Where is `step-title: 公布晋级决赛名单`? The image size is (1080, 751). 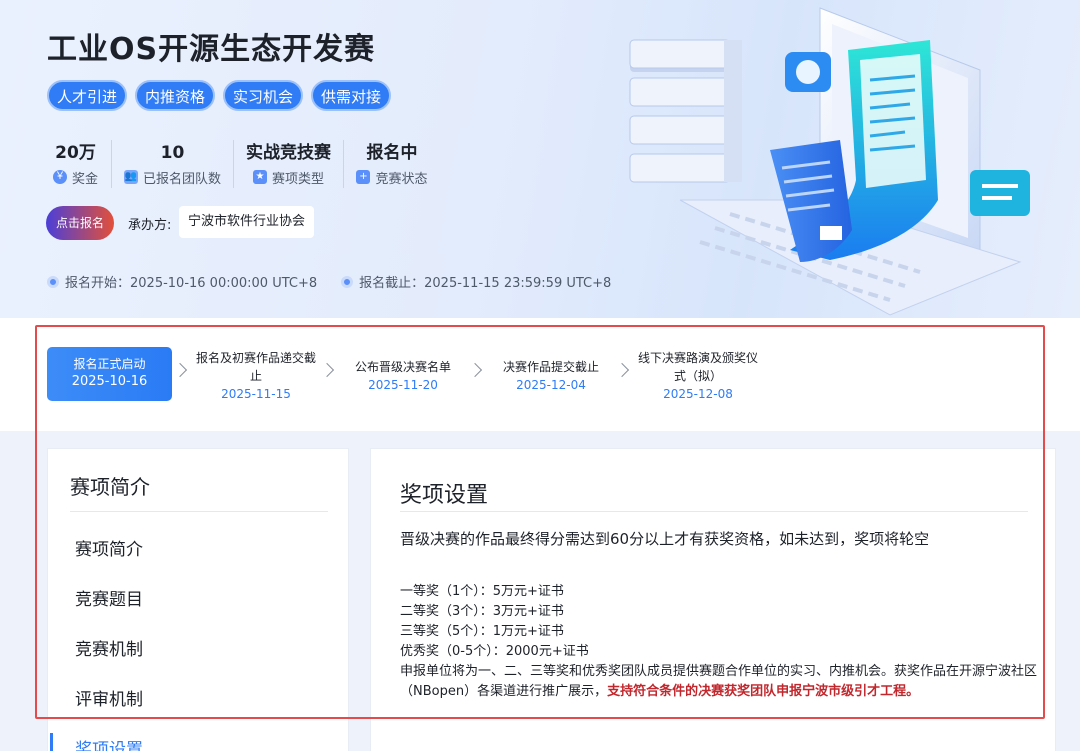 step-title: 公布晋级决赛名单 is located at coordinates (402, 367).